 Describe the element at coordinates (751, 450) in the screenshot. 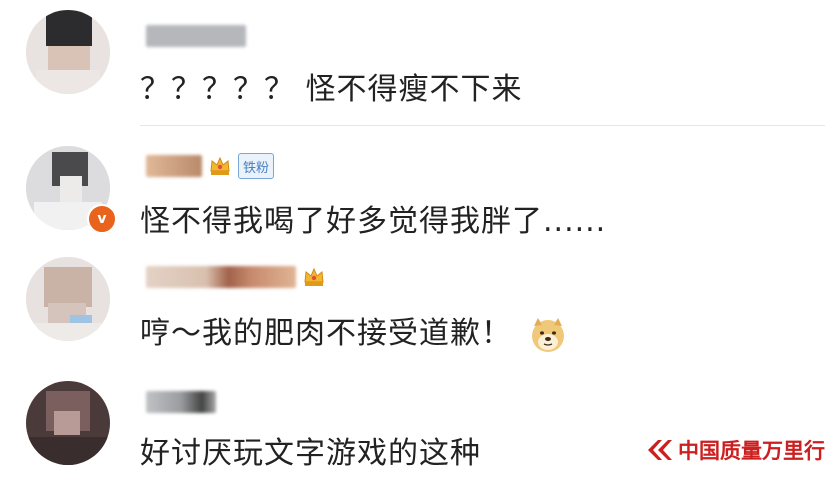

I see `watermark-text: 中国质量万里行` at that location.